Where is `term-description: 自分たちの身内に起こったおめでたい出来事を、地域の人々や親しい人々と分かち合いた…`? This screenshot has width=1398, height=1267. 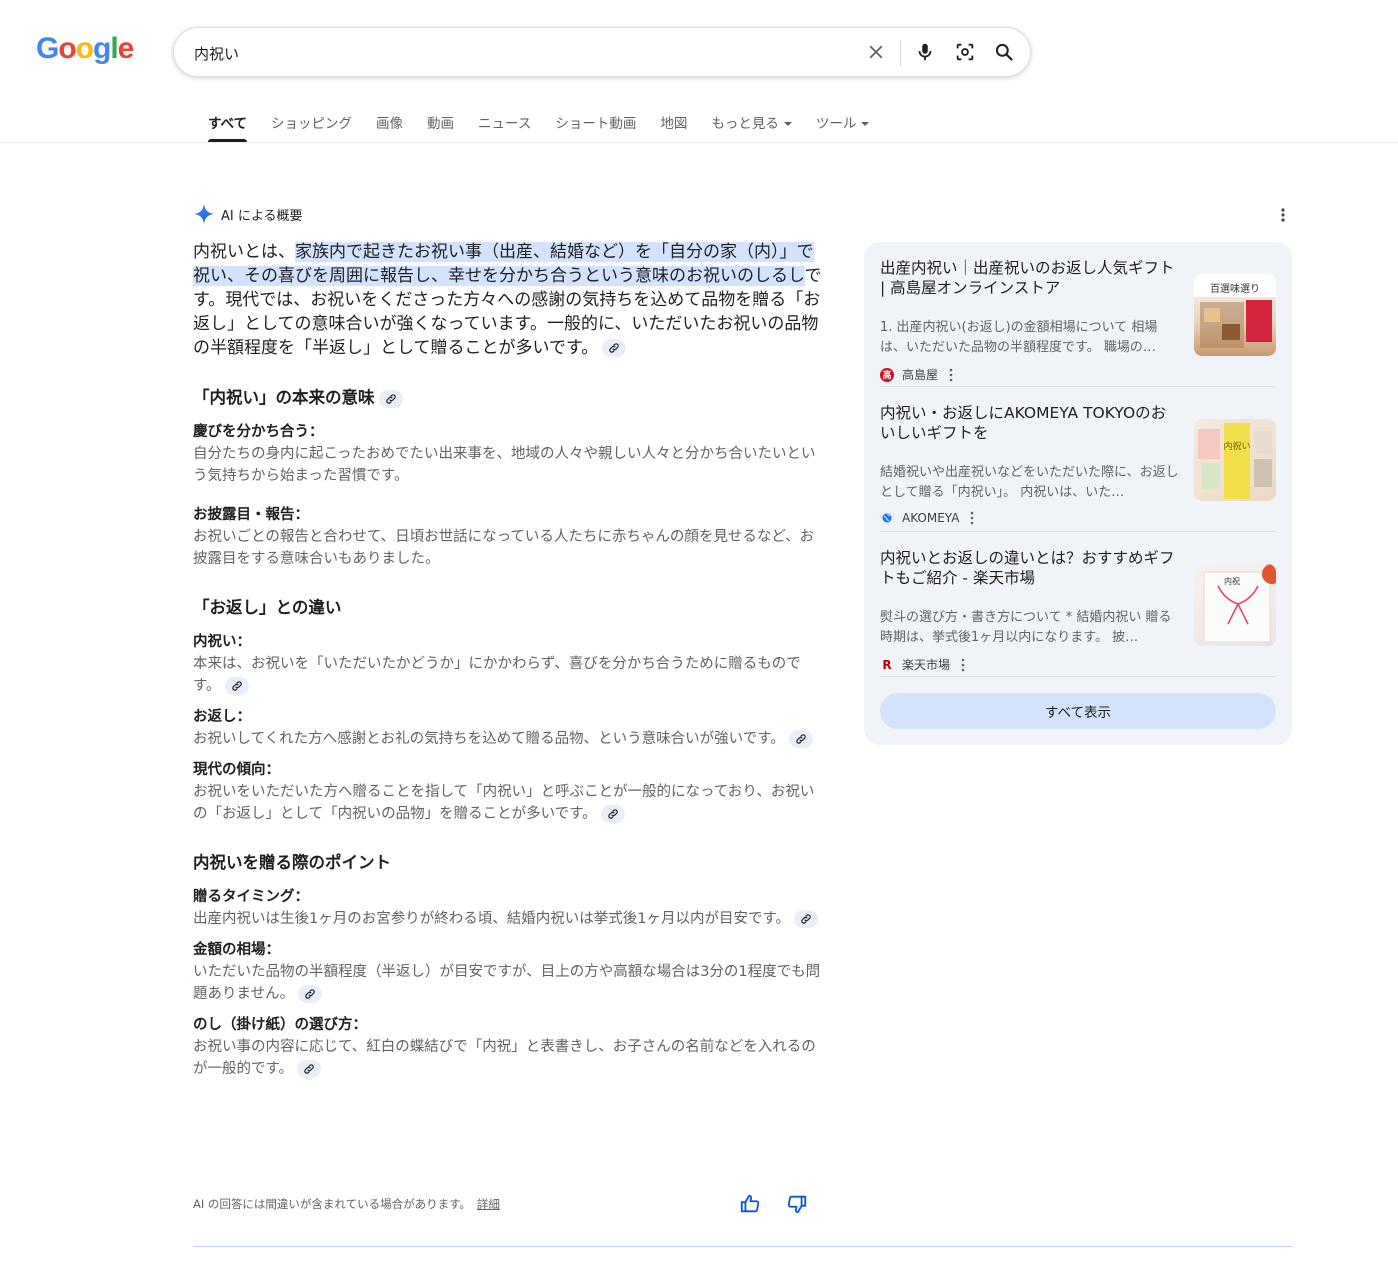 term-description: 自分たちの身内に起こったおめでたい出来事を、地域の人々や親しい人々と分かち合いた… is located at coordinates (504, 465).